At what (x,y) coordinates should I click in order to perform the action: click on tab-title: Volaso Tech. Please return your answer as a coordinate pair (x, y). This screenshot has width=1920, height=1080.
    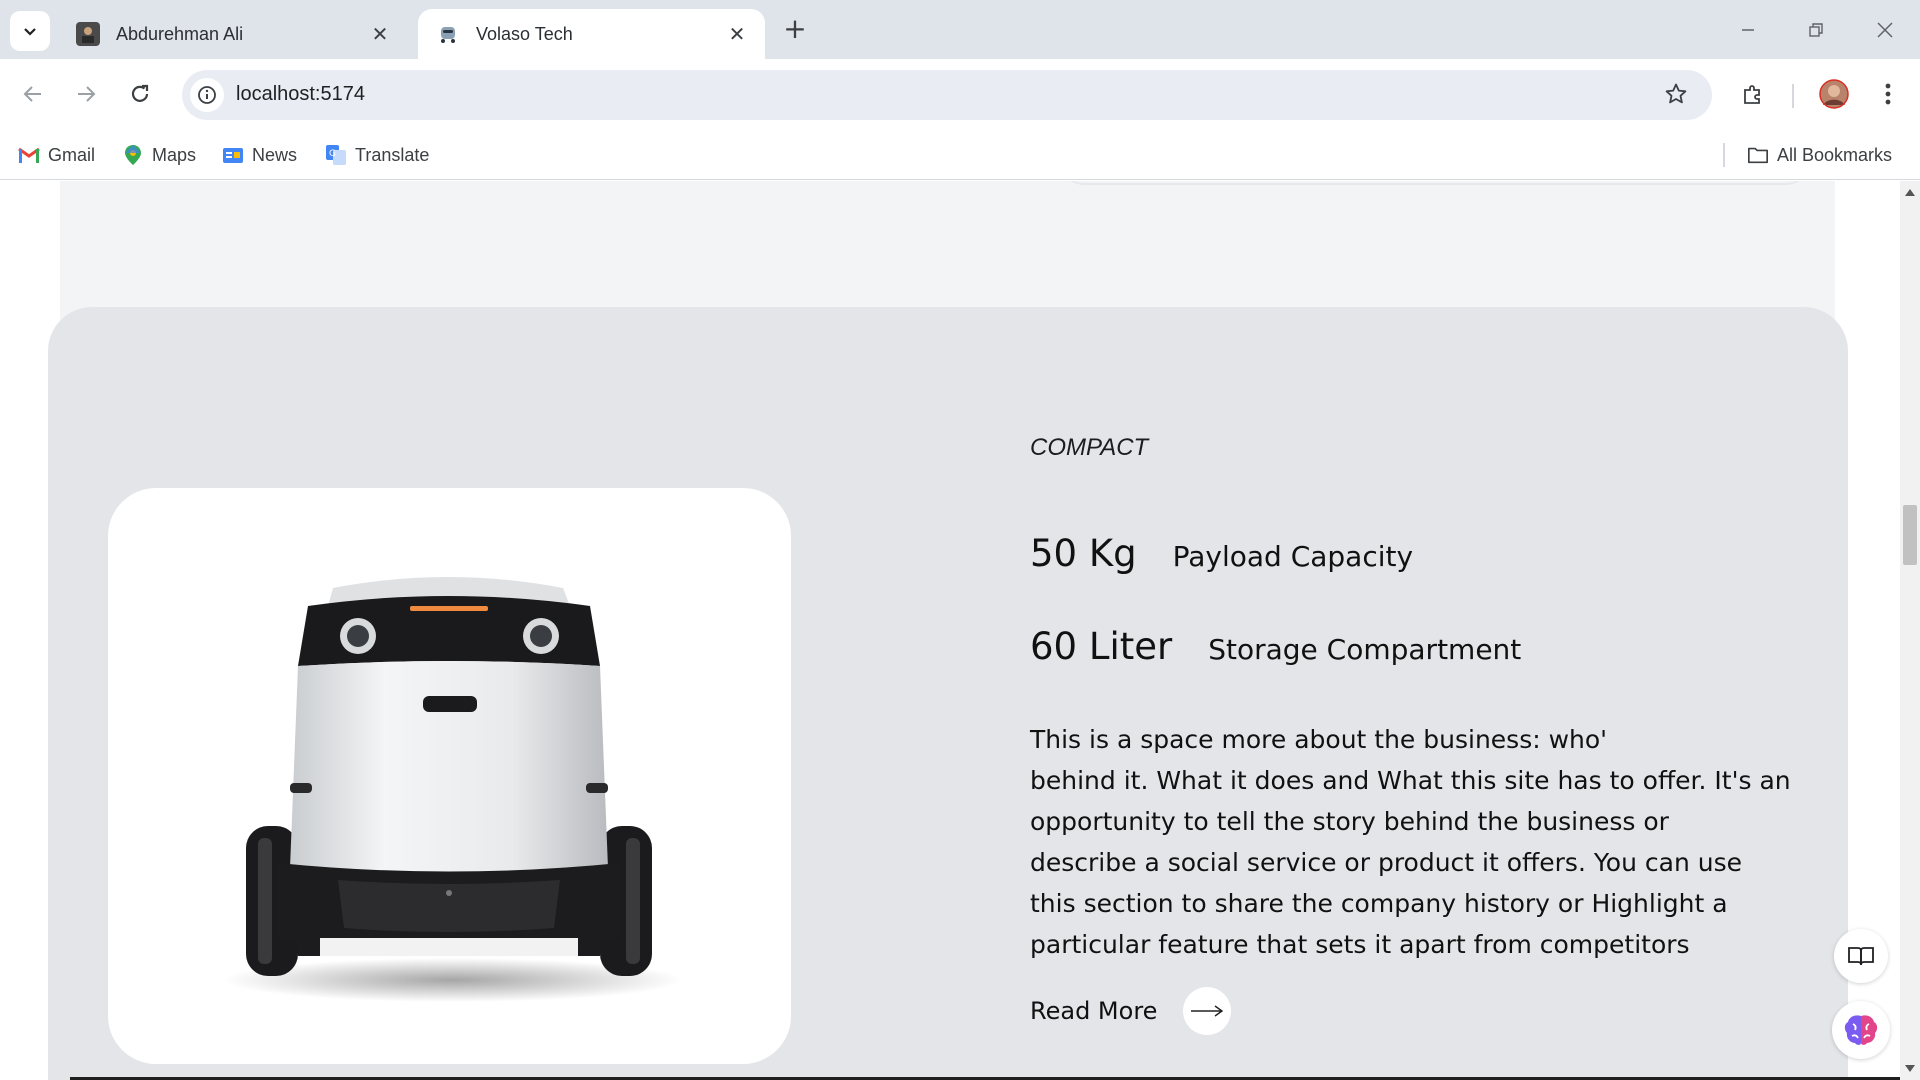
    Looking at the image, I should click on (524, 33).